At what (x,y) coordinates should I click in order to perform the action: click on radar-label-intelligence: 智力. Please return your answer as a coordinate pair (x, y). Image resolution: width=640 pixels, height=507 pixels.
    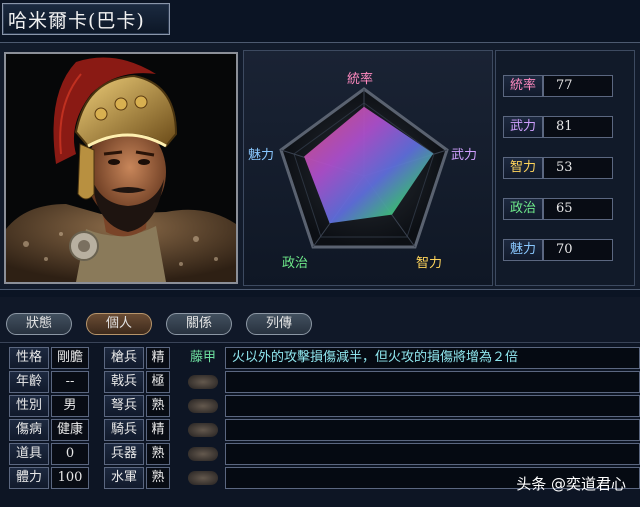
    Looking at the image, I should click on (429, 263).